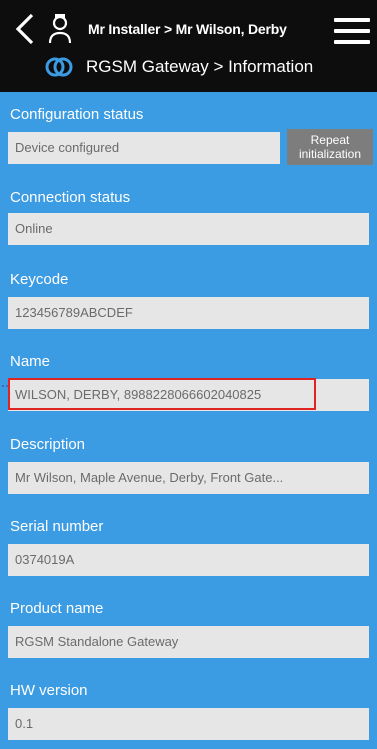  What do you see at coordinates (188, 560) in the screenshot?
I see `serial-number-value: 0374019A` at bounding box center [188, 560].